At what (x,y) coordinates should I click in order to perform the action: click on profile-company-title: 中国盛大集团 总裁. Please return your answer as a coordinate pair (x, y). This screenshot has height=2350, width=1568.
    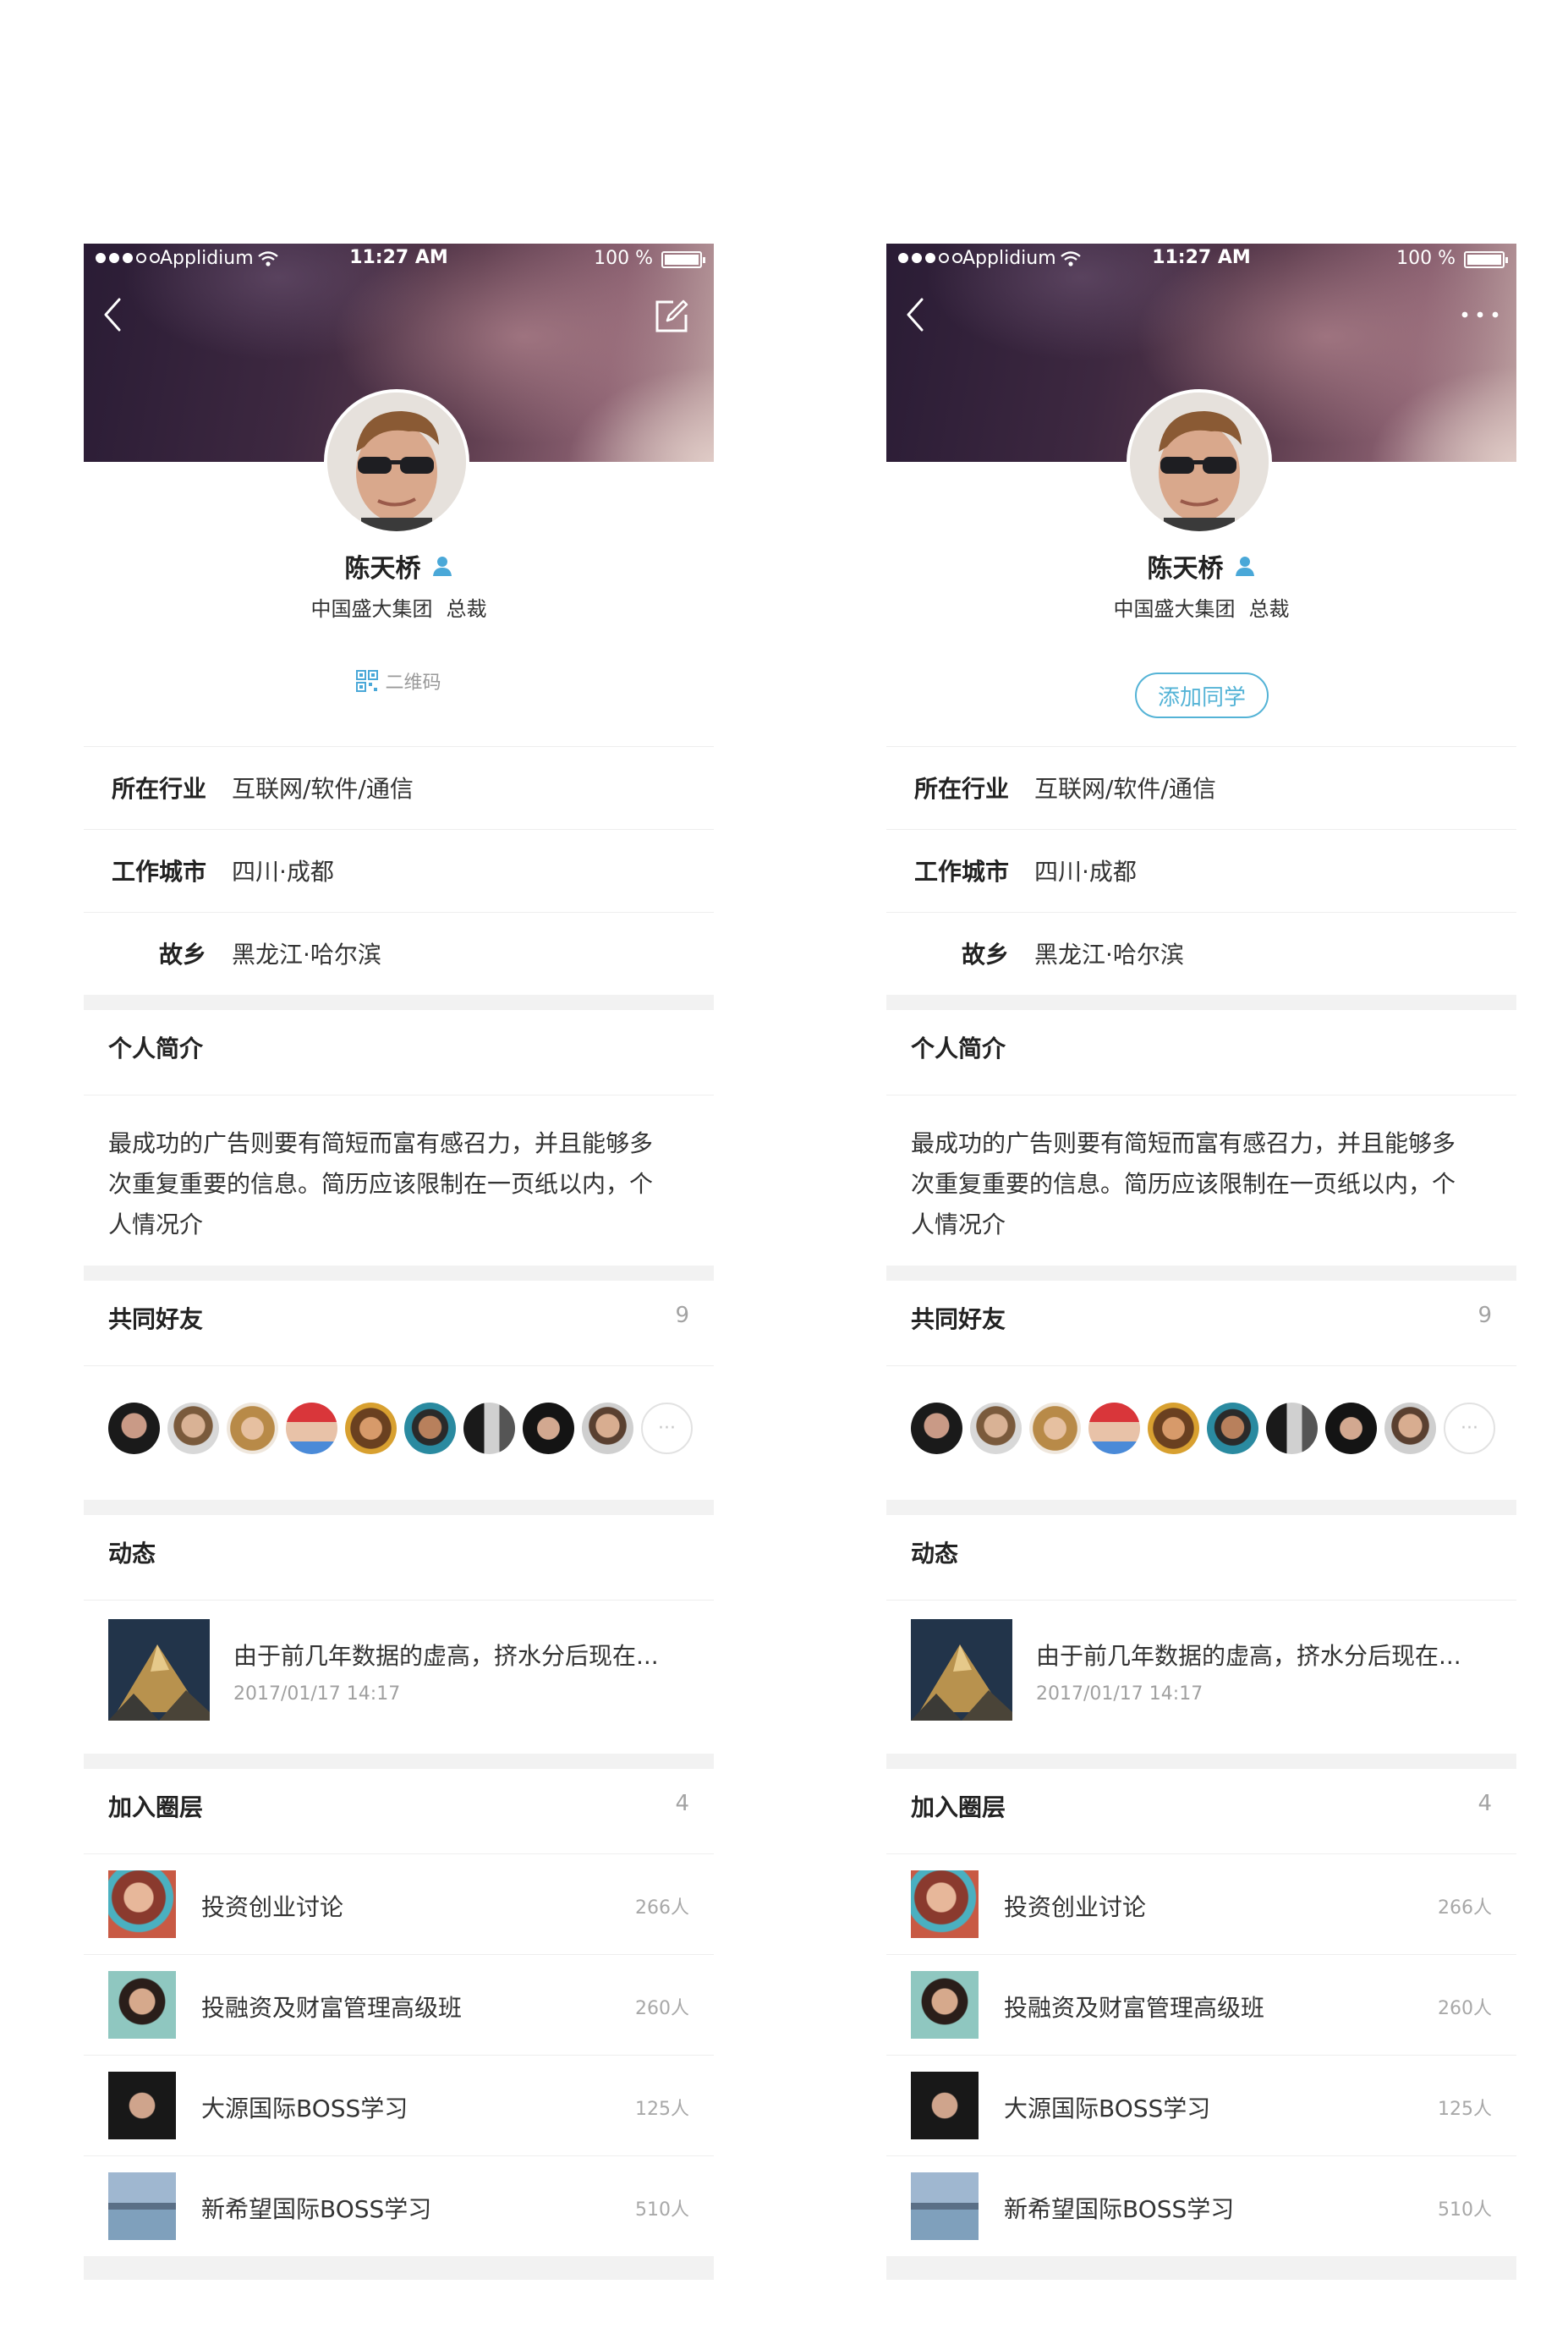
    Looking at the image, I should click on (399, 607).